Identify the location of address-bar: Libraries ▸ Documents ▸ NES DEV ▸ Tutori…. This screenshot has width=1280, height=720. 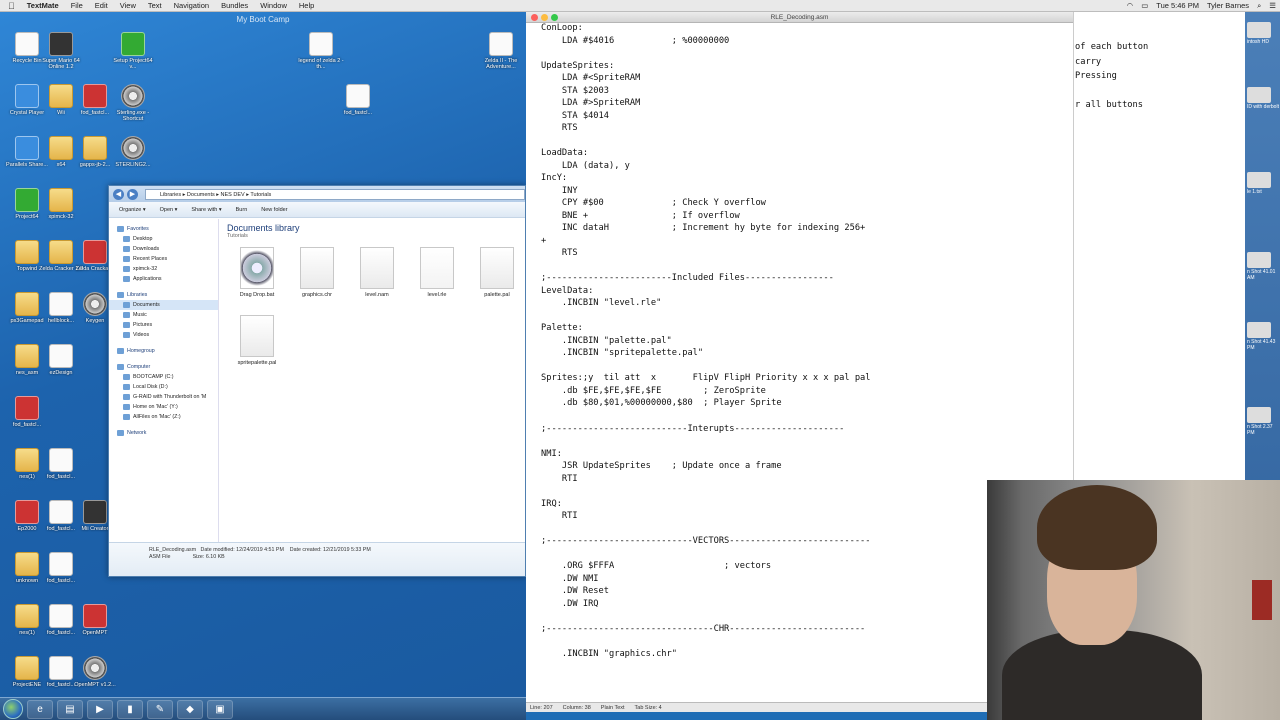
(335, 194).